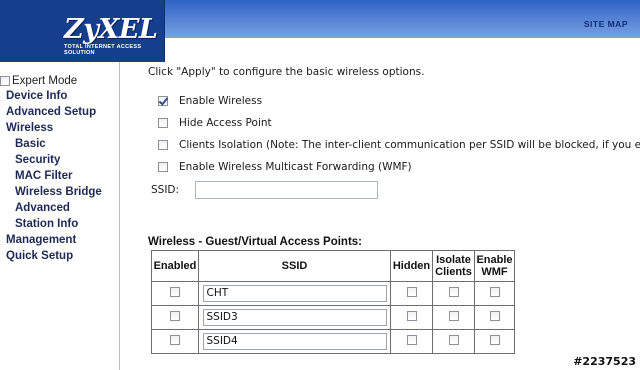  Describe the element at coordinates (494, 266) in the screenshot. I see `column-header-enable-wmf: Enable WMF` at that location.